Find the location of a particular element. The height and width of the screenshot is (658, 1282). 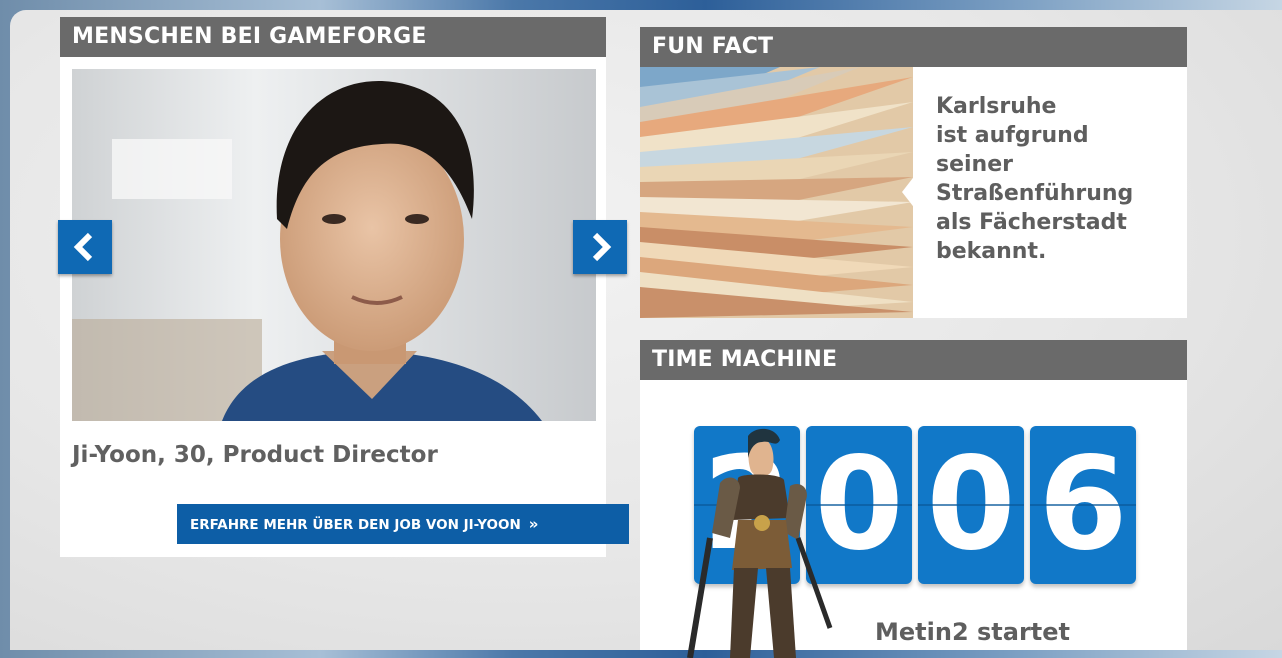

job-details-link: ERFAHRE MEHR ÜBER DEN JOB VON JI-YOON » is located at coordinates (403, 524).